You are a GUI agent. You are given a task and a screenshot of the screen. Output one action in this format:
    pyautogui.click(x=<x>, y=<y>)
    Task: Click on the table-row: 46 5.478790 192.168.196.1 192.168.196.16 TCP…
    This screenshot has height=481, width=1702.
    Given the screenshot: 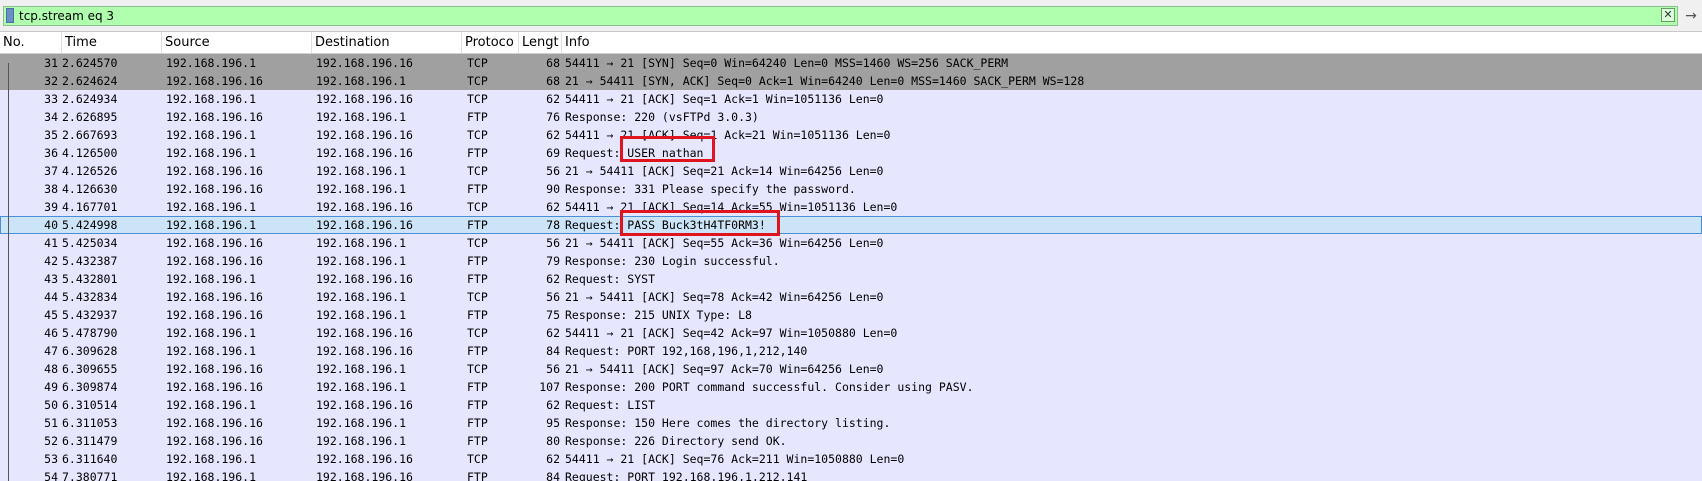 What is the action you would take?
    pyautogui.click(x=851, y=333)
    